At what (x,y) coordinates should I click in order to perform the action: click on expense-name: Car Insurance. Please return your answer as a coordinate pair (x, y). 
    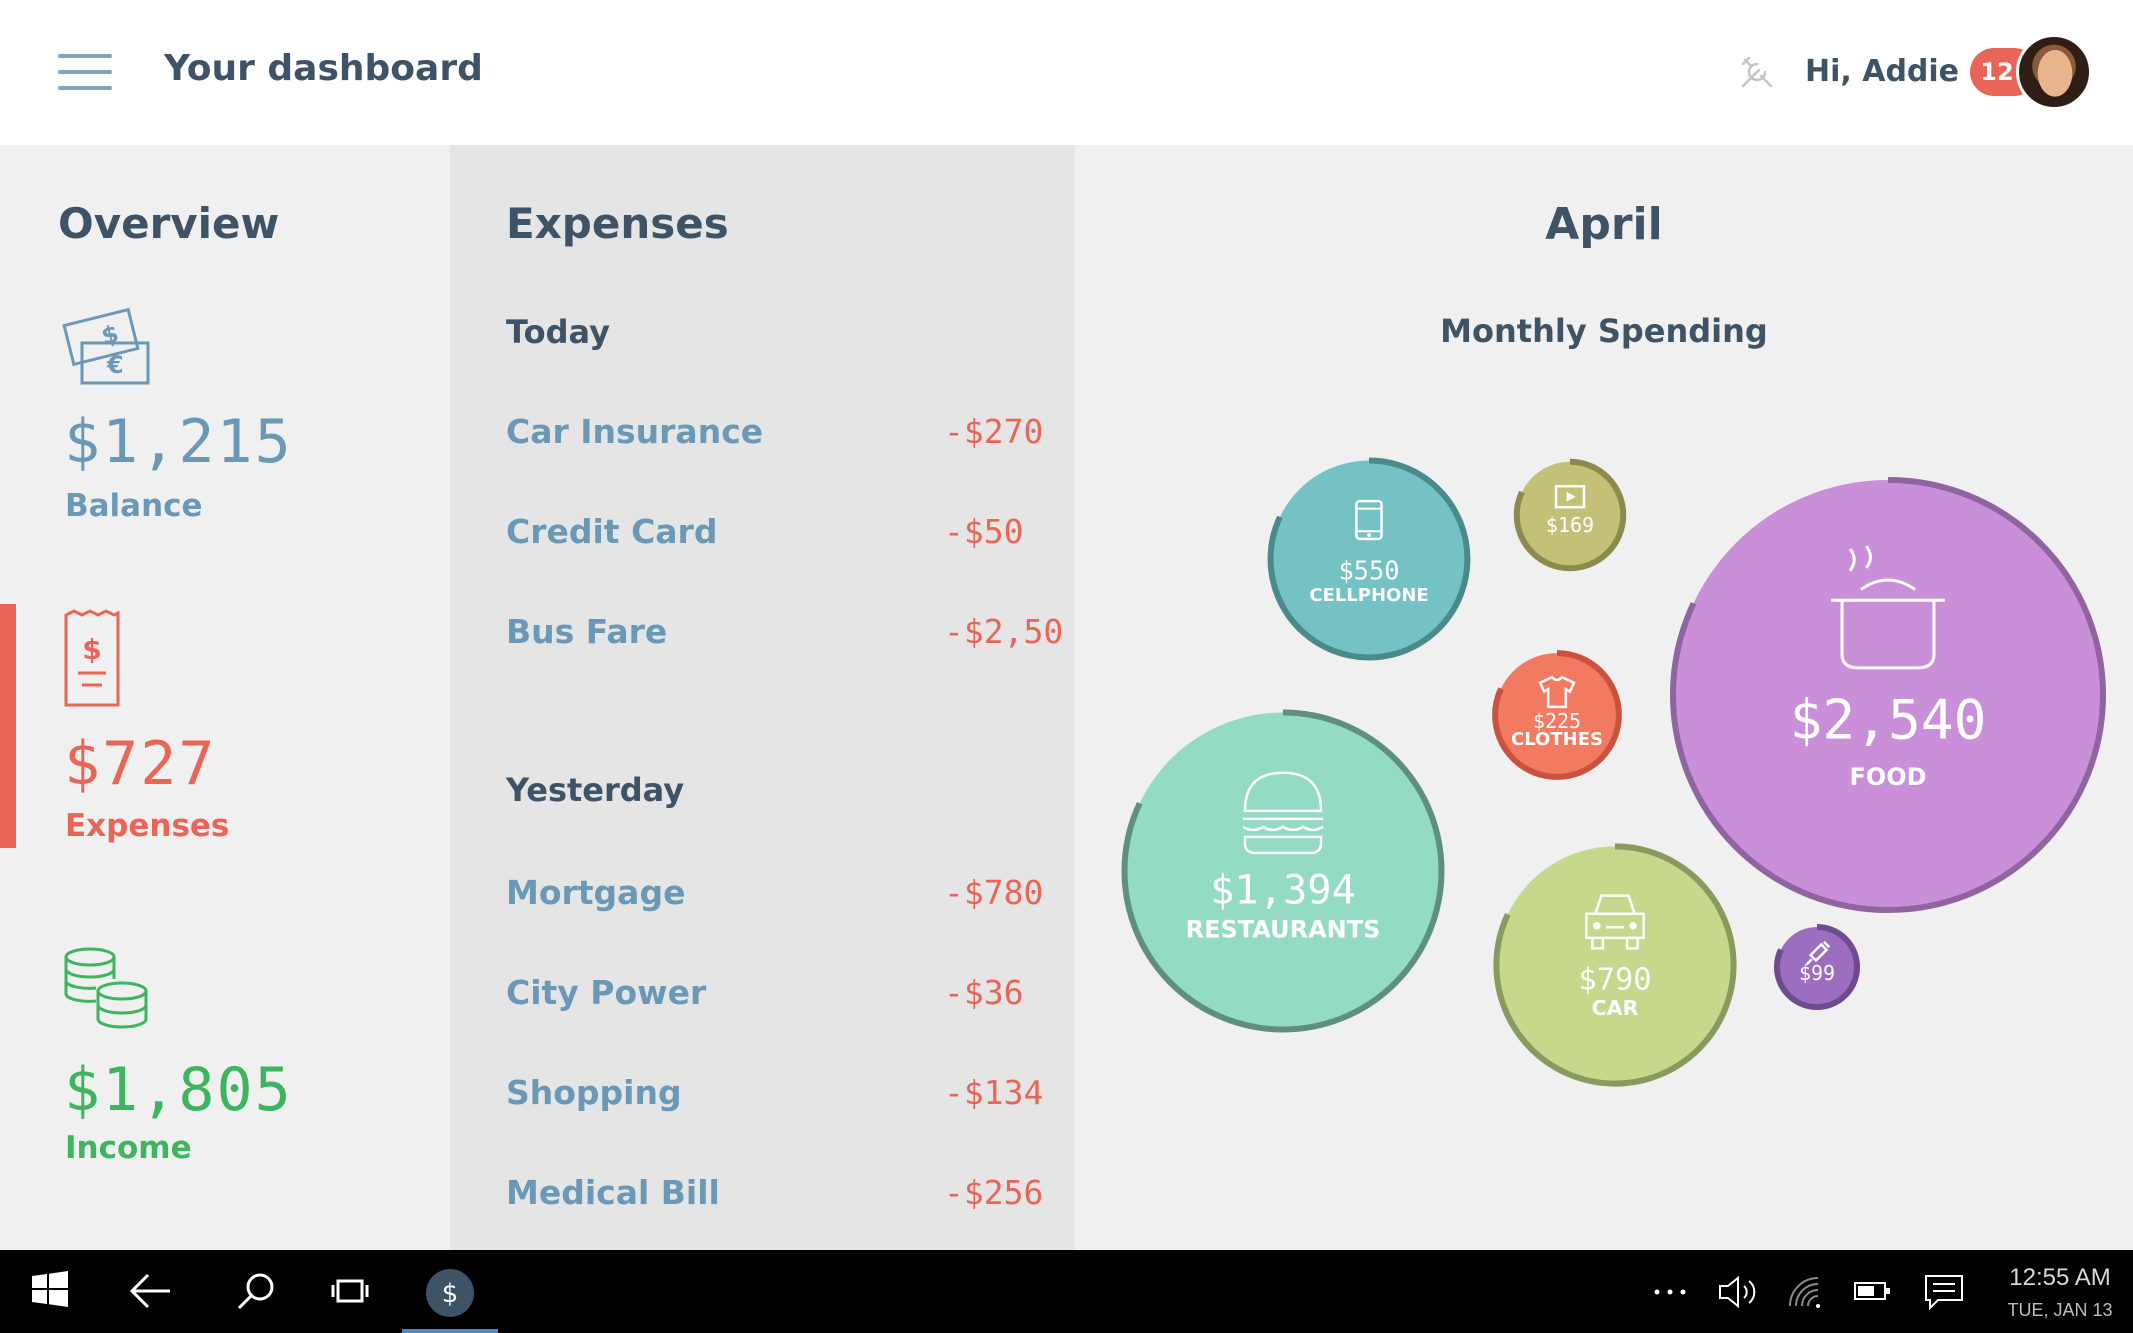
    Looking at the image, I should click on (635, 431).